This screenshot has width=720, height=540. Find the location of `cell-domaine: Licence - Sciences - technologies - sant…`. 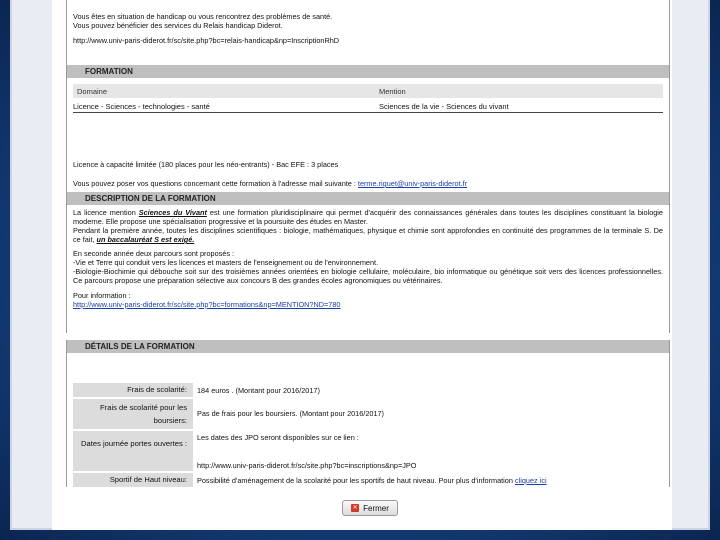

cell-domaine: Licence - Sciences - technologies - sant… is located at coordinates (141, 106).